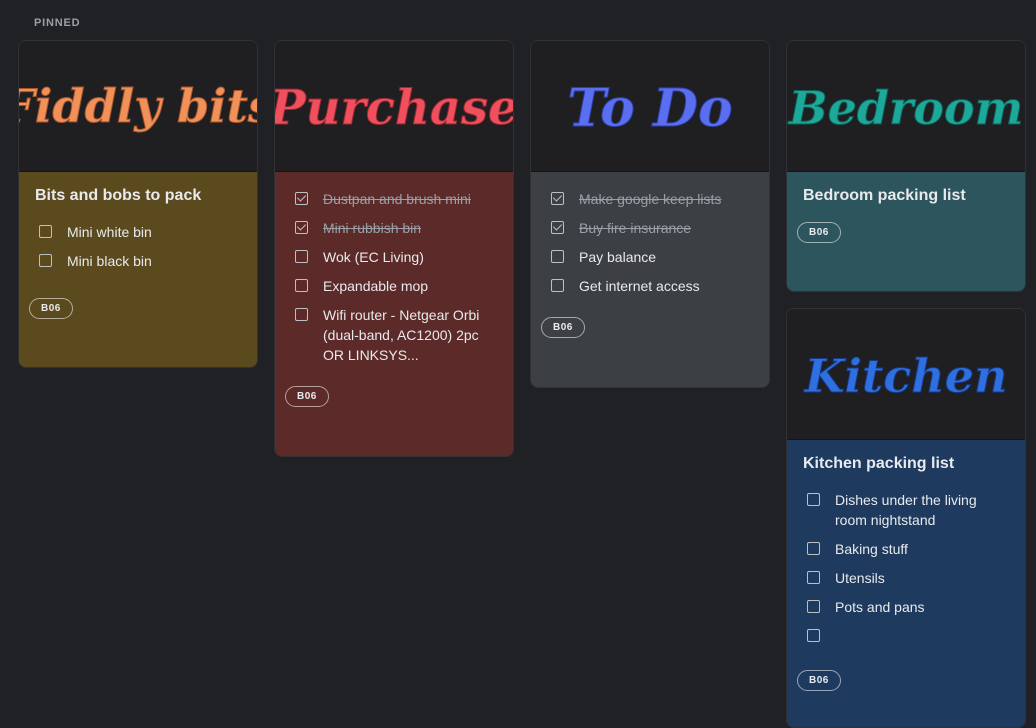  I want to click on note-image: To Do, so click(650, 106).